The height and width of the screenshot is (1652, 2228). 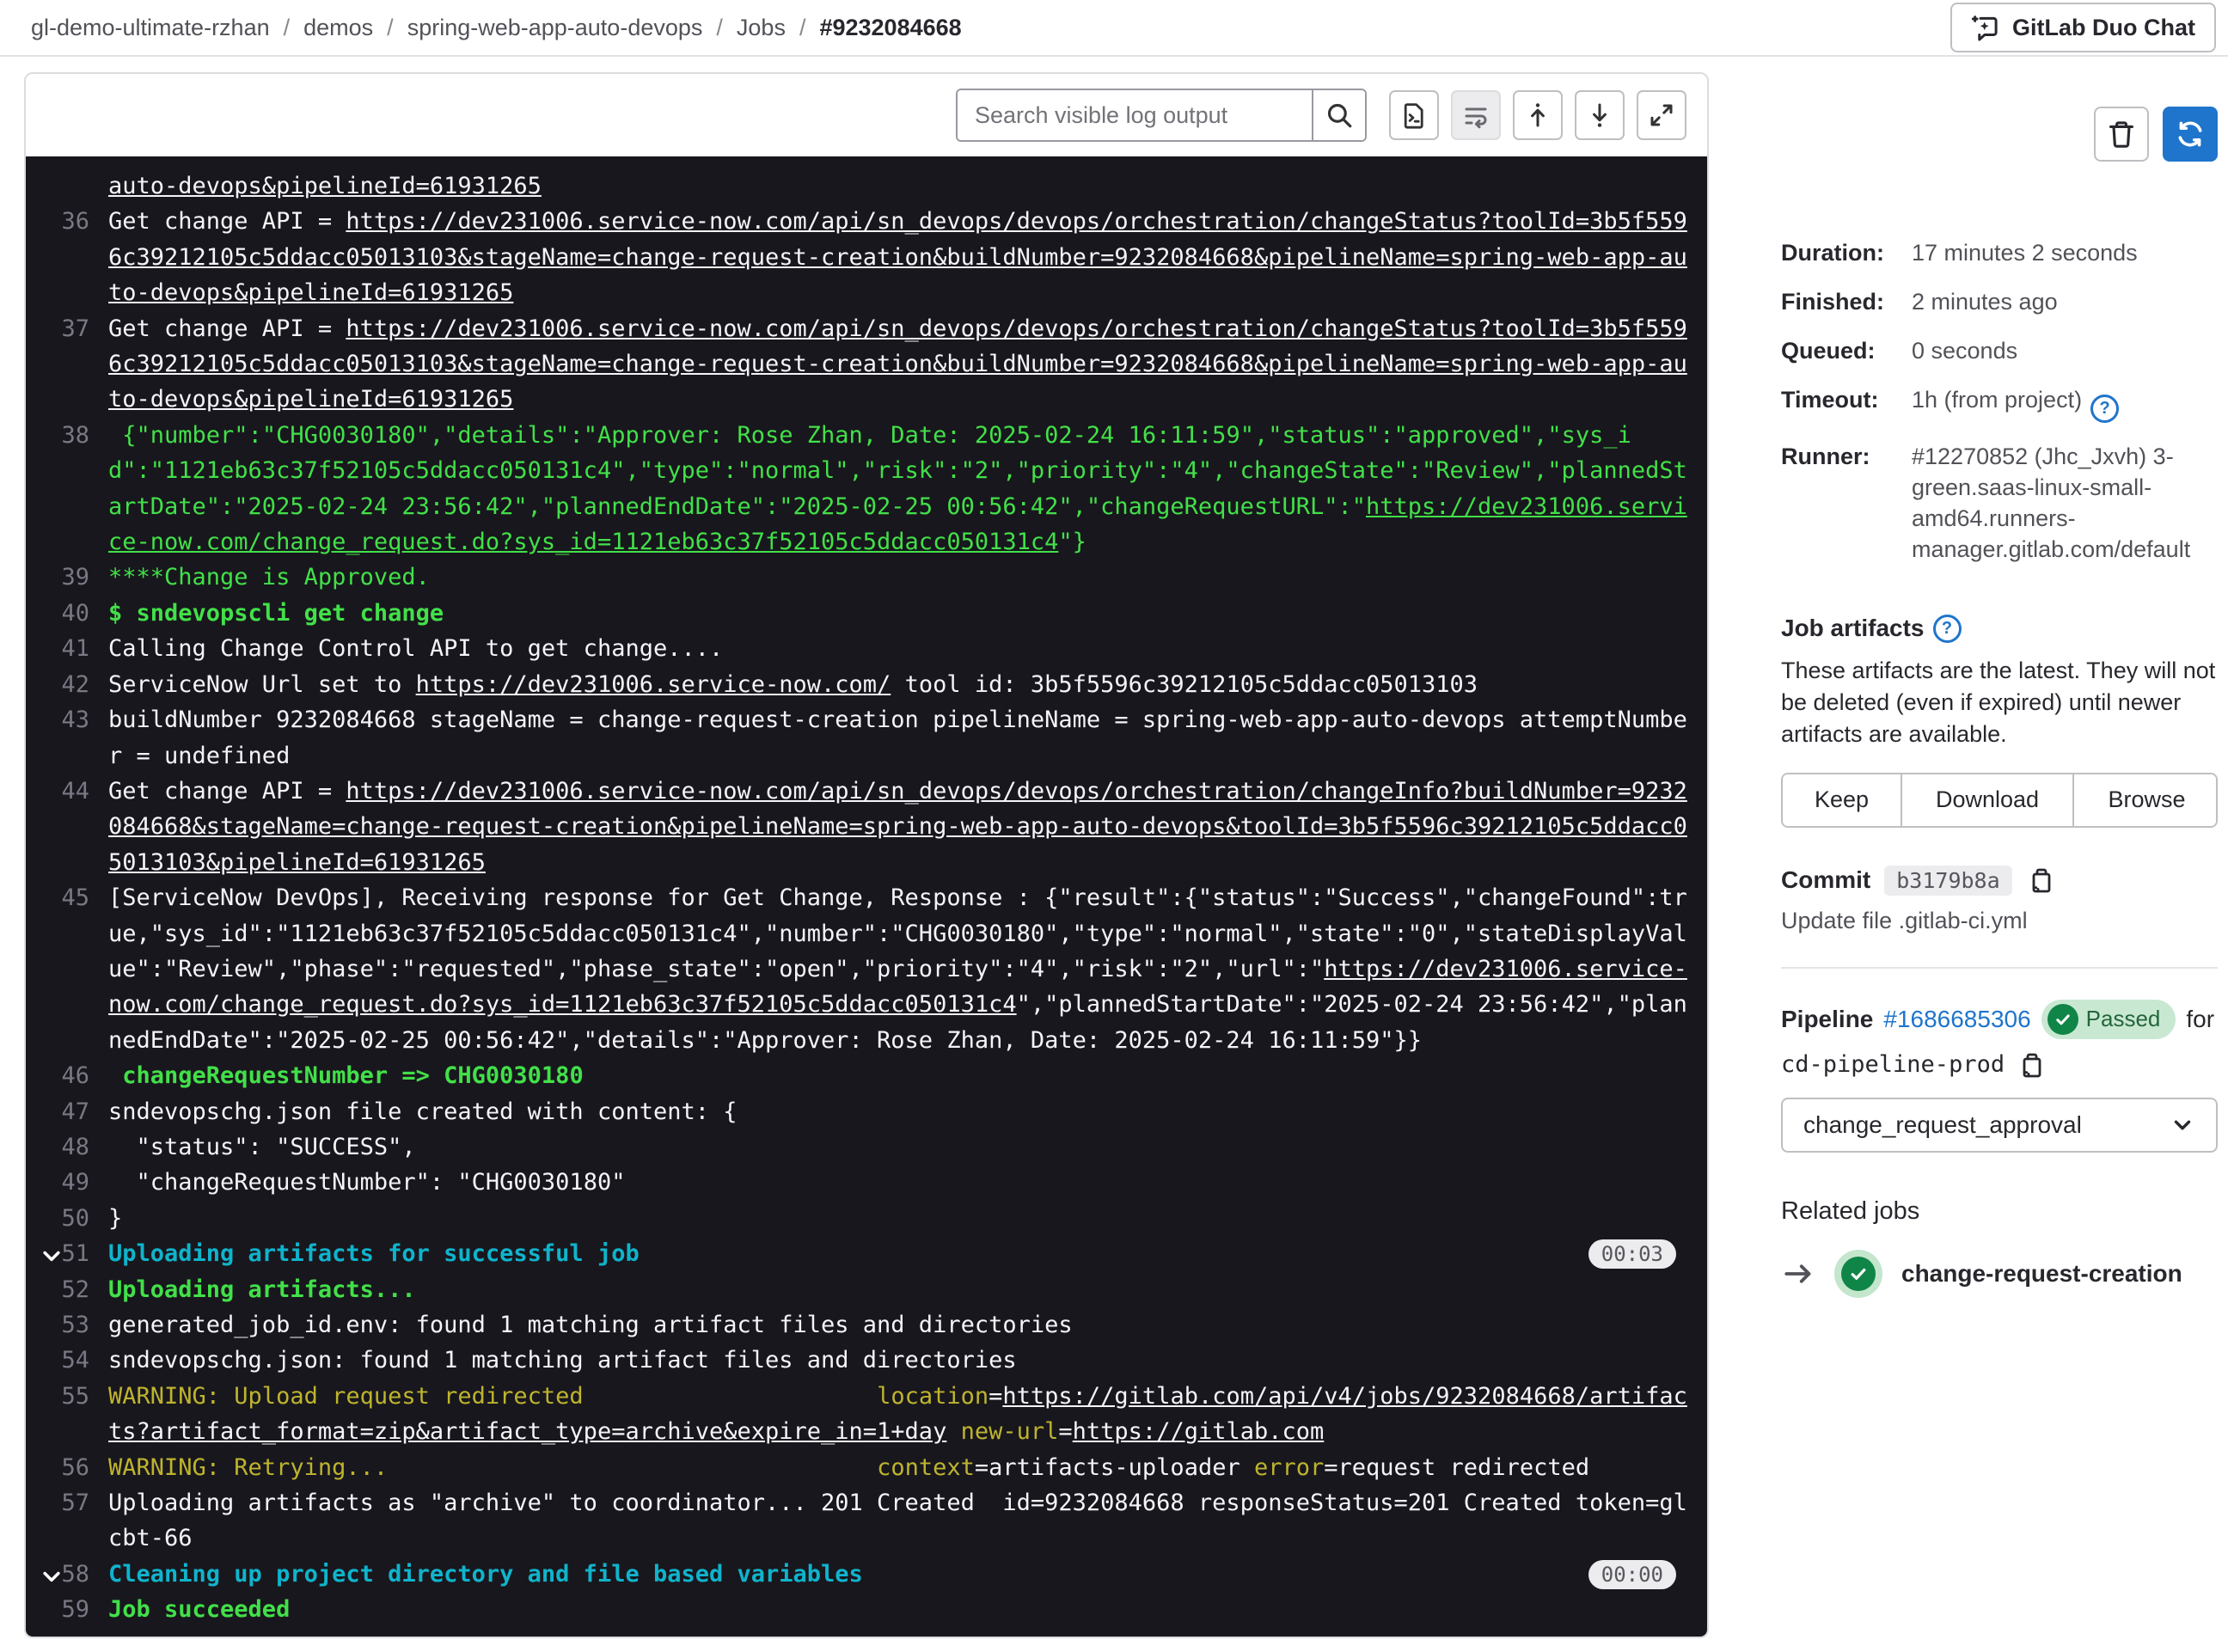 I want to click on pipeline-label: Pipeline, so click(x=1827, y=1018).